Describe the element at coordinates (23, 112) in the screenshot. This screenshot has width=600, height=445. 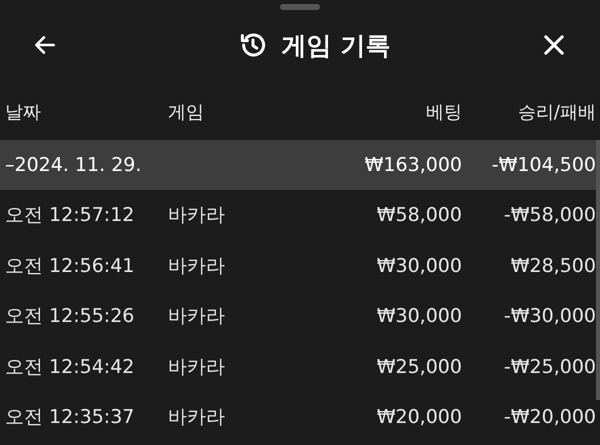
I see `column-header: 날짜` at that location.